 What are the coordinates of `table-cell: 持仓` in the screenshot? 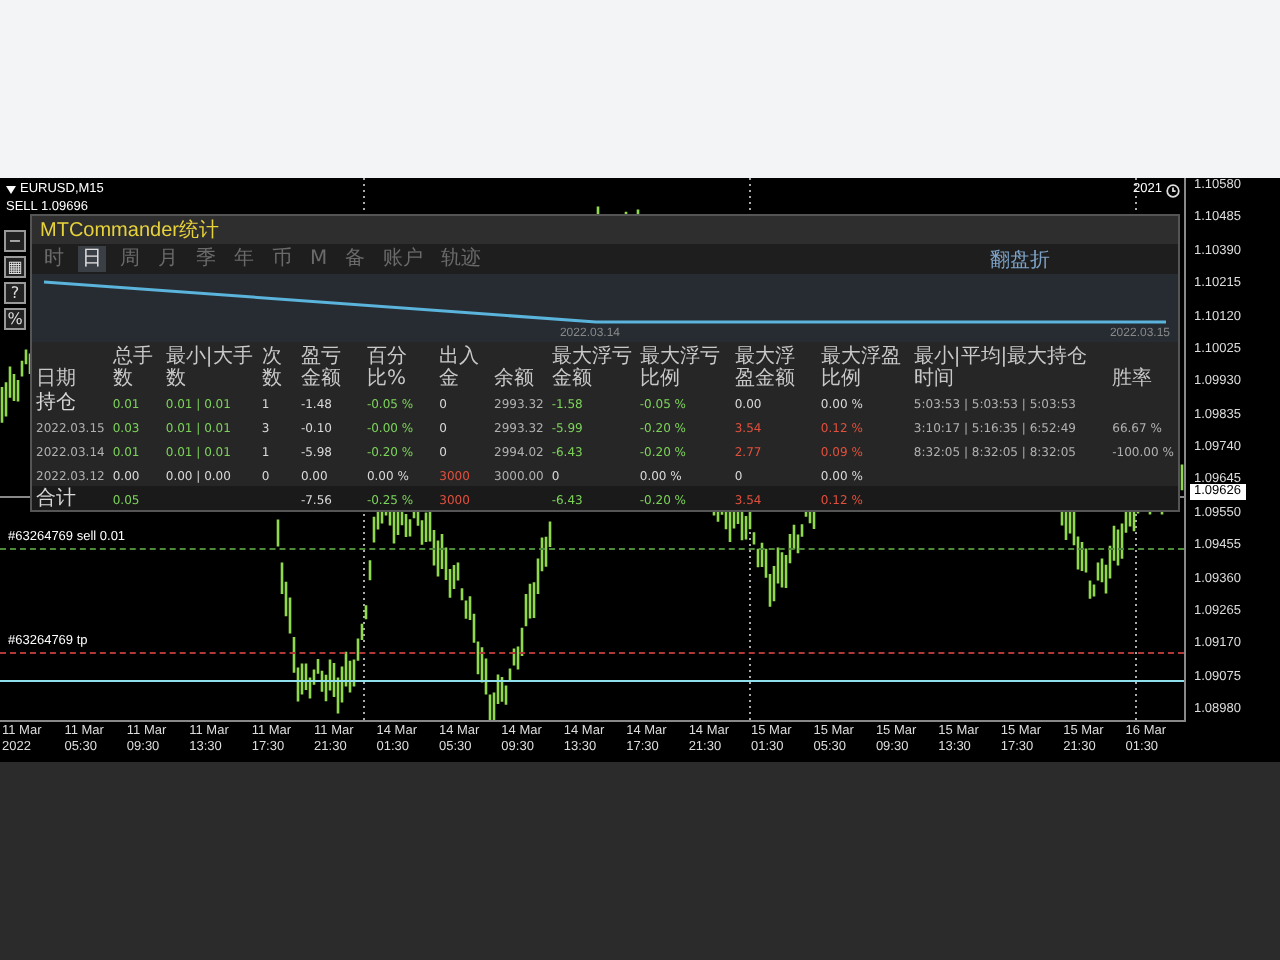 It's located at (56, 403).